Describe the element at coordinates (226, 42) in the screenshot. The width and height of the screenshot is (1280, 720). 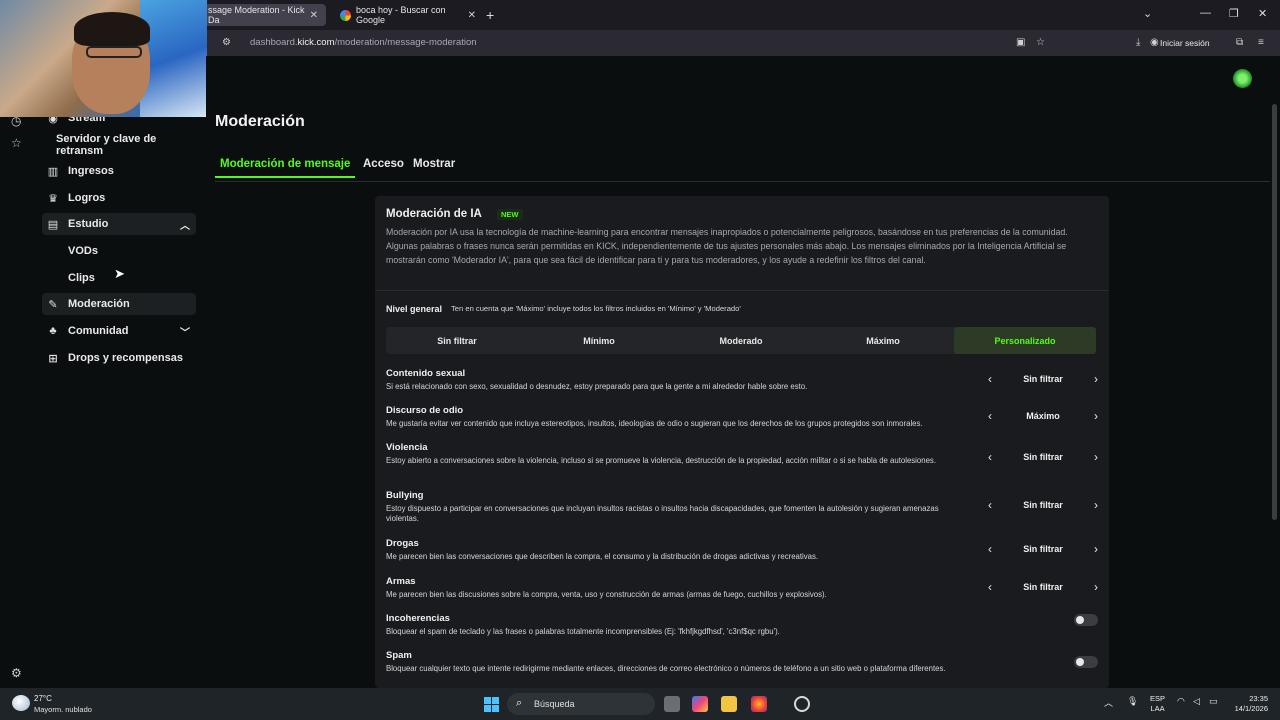
I see `permissions-icon: ⚙` at that location.